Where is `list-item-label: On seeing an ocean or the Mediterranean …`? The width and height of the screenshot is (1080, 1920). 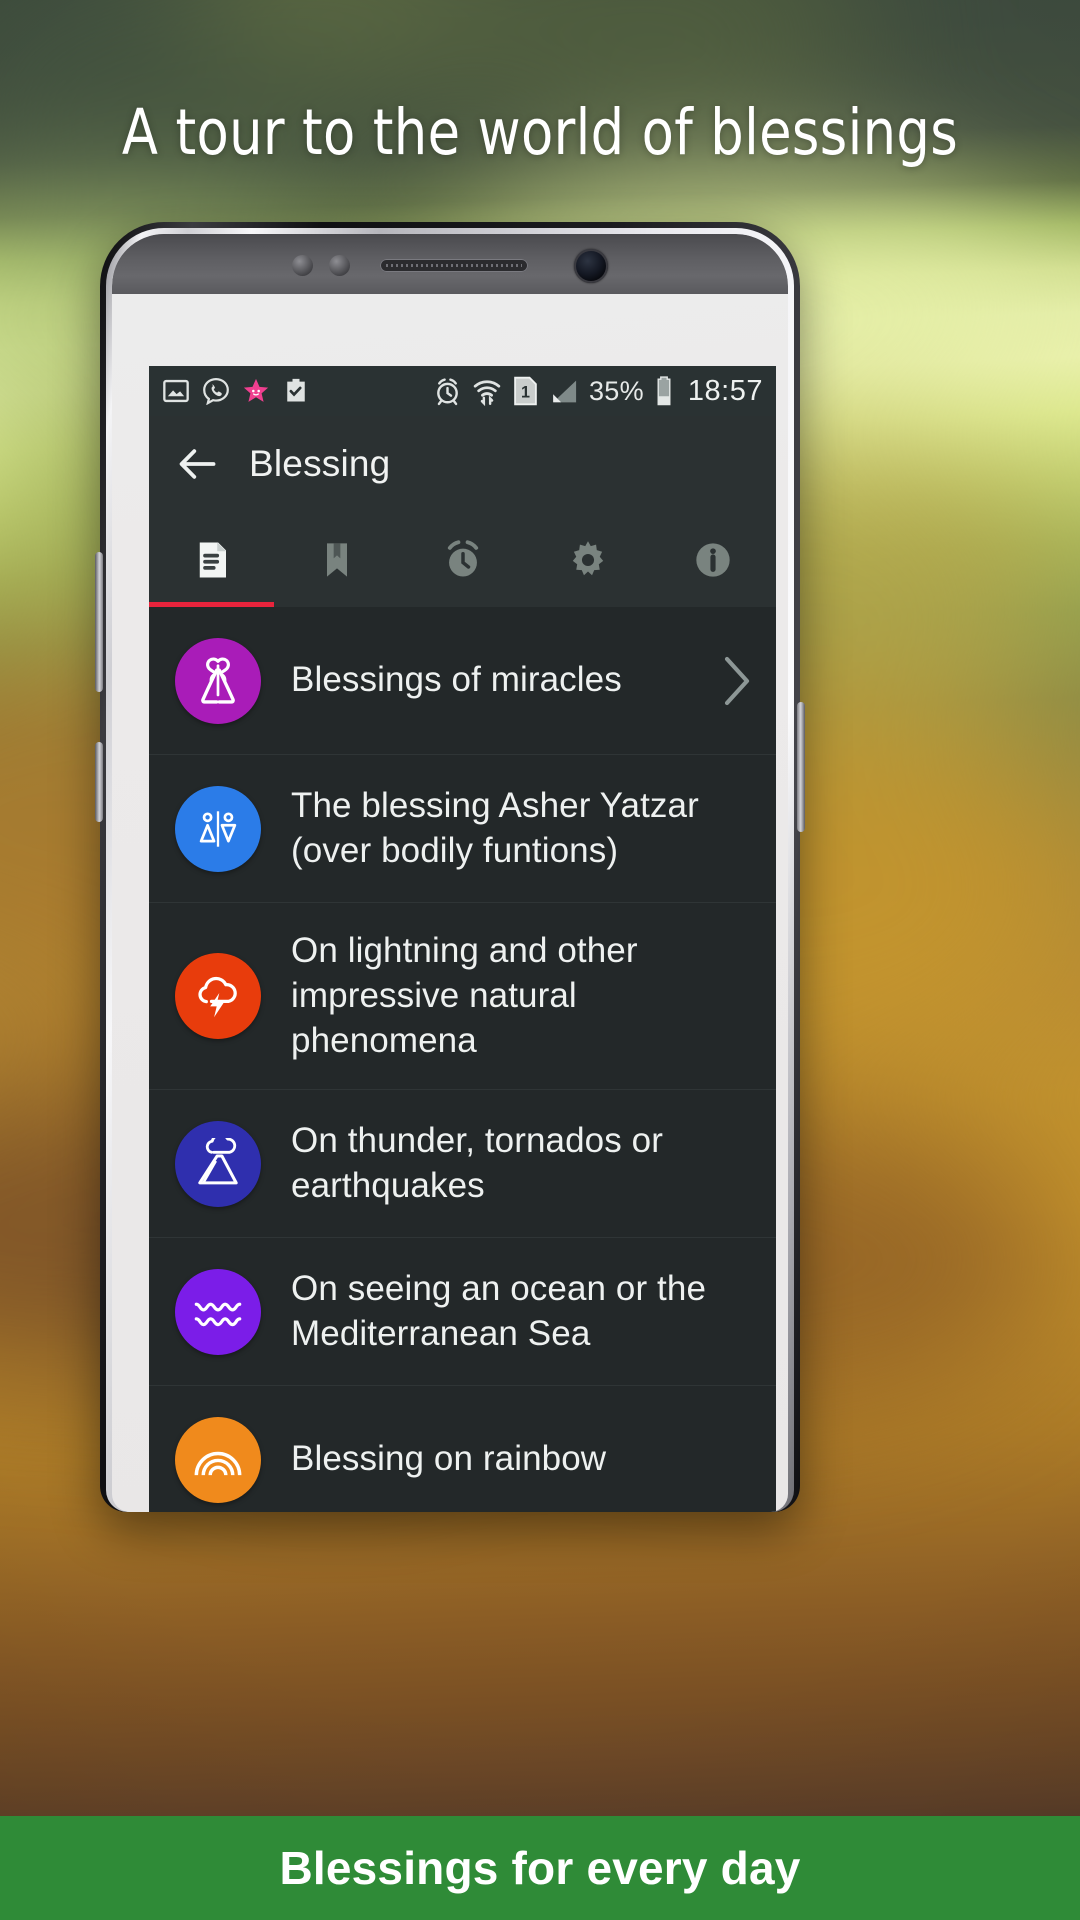
list-item-label: On seeing an ocean or the Mediterranean … is located at coordinates (499, 1311).